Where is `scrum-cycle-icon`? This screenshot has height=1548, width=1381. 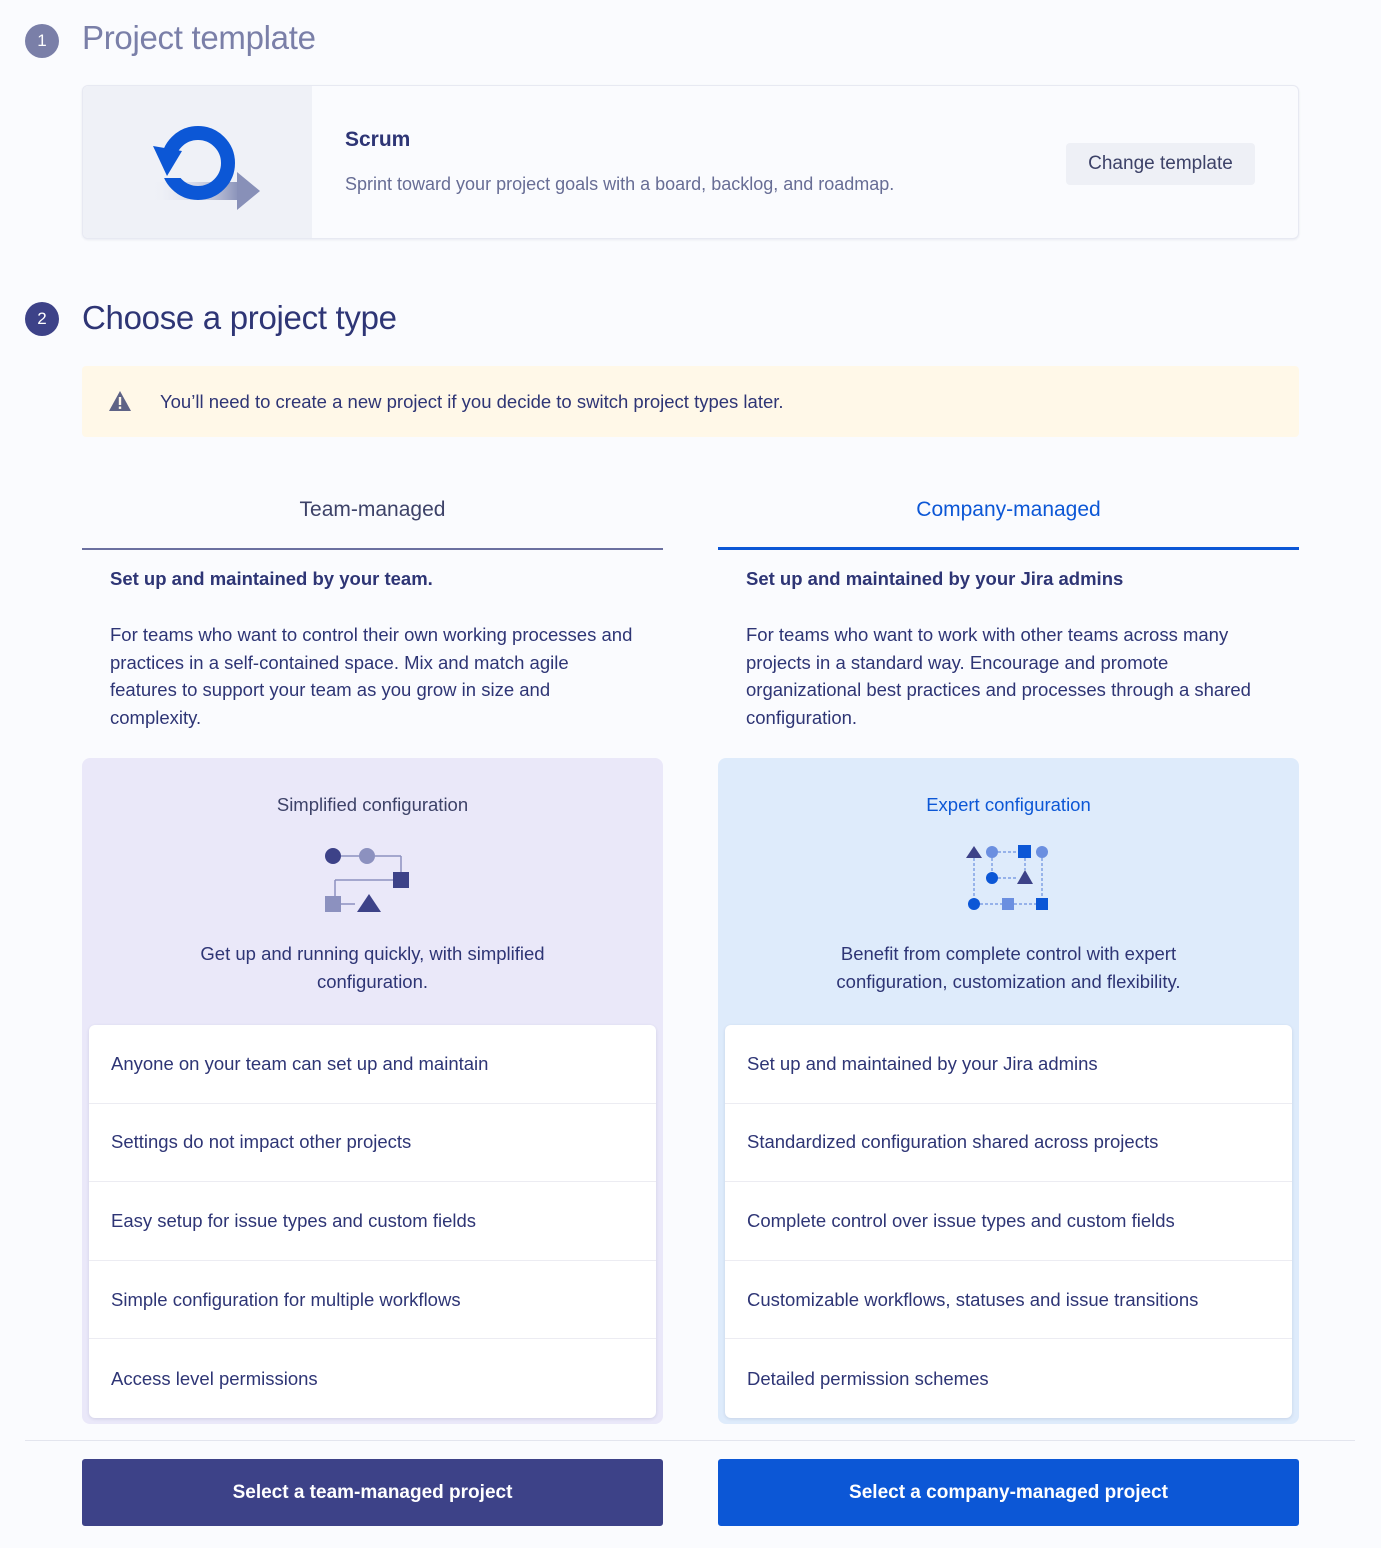
scrum-cycle-icon is located at coordinates (205, 168).